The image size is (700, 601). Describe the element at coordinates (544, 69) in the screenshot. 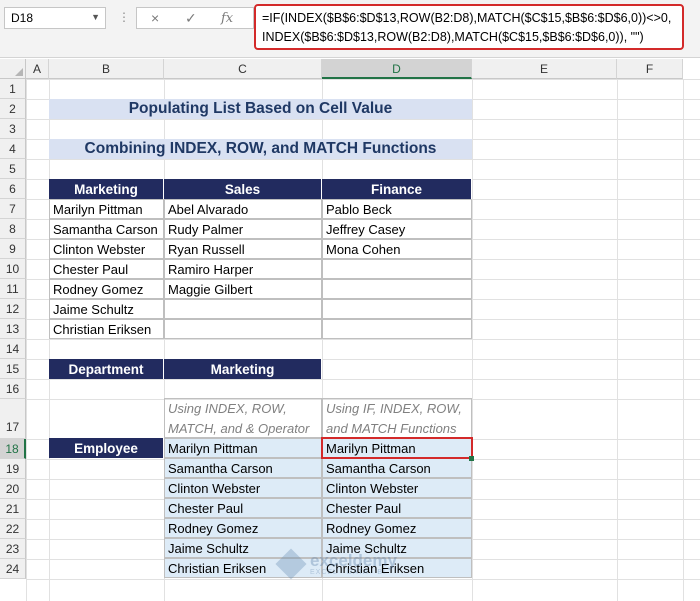

I see `column-header-e: E` at that location.